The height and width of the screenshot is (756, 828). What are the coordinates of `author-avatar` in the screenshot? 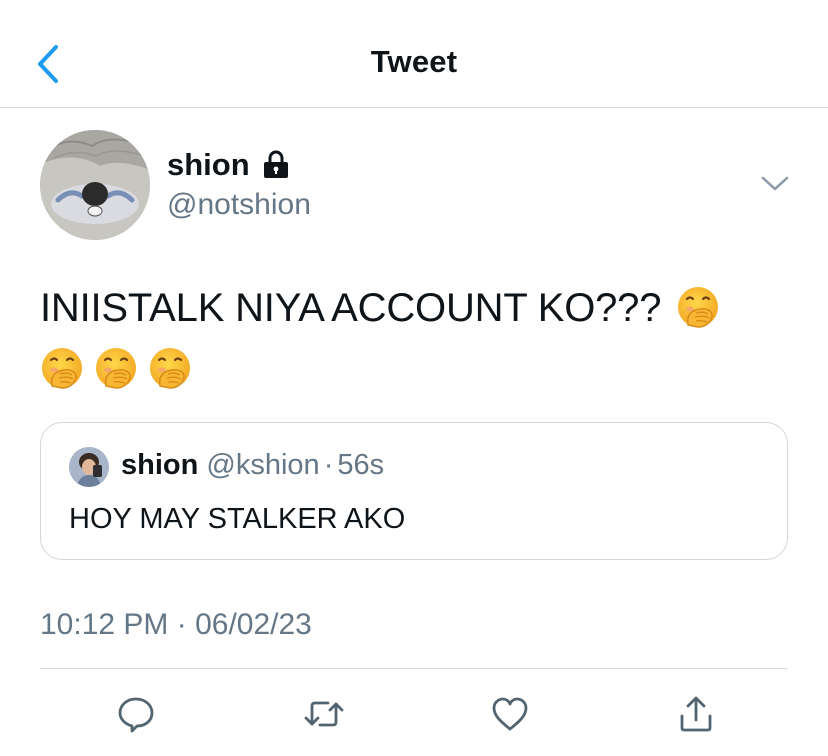 It's located at (95, 185).